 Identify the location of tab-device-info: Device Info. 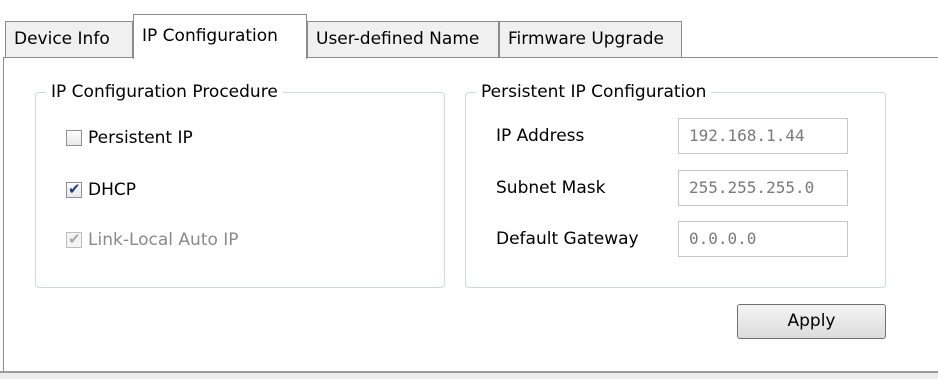
(69, 39).